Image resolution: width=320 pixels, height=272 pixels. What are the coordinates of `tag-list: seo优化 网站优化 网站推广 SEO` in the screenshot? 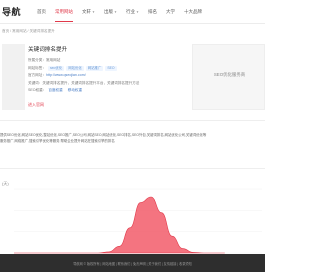 It's located at (81, 68).